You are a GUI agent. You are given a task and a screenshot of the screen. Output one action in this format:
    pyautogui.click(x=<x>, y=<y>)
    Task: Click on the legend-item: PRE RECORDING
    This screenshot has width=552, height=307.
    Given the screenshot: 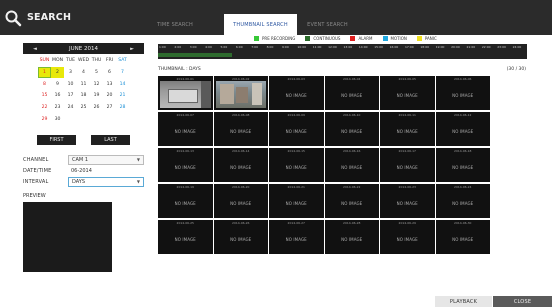 What is the action you would take?
    pyautogui.click(x=274, y=38)
    